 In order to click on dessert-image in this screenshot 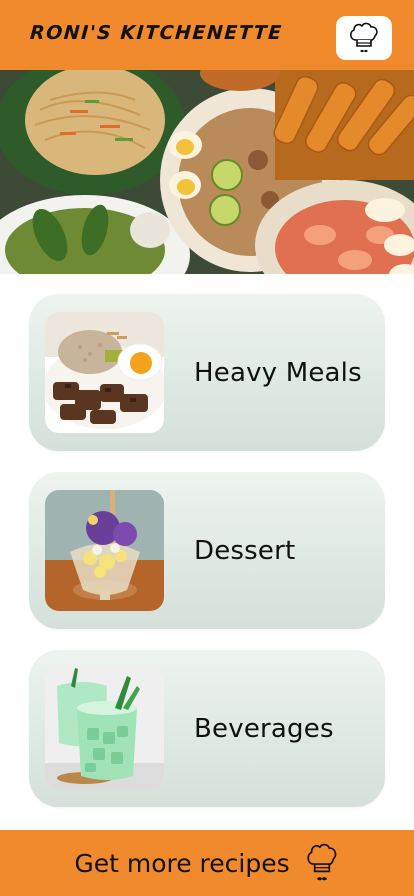, I will do `click(104, 550)`.